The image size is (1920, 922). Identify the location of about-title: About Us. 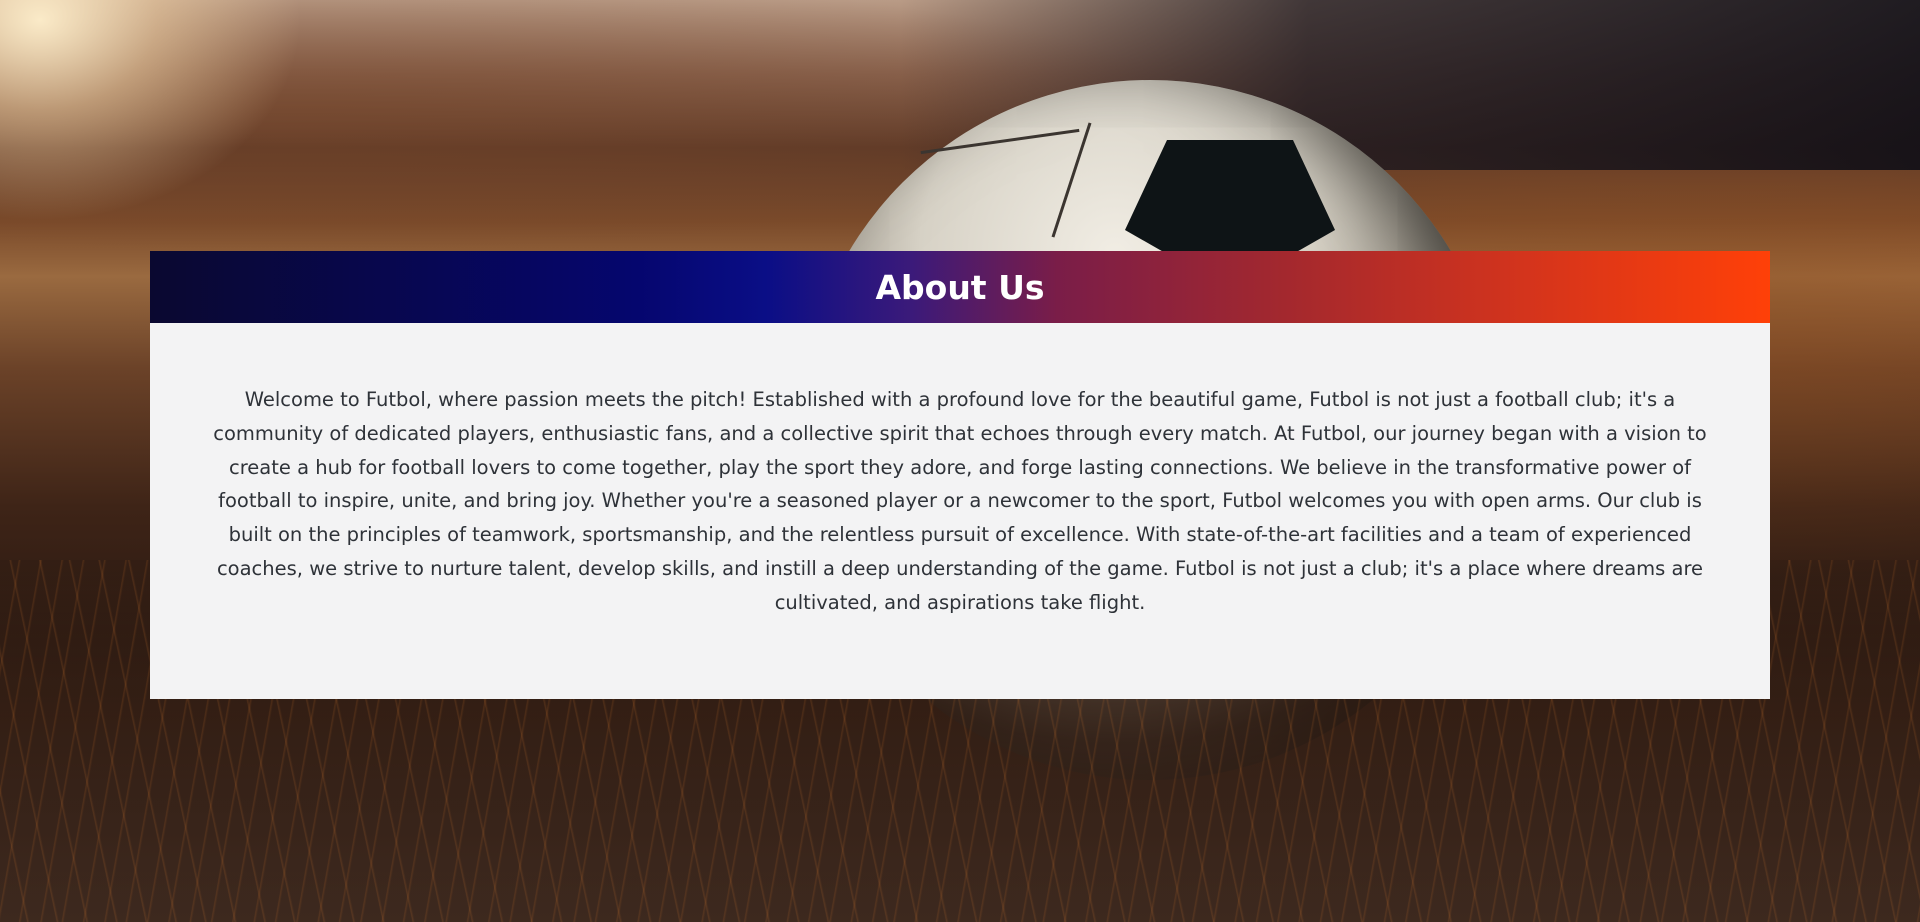
(960, 287).